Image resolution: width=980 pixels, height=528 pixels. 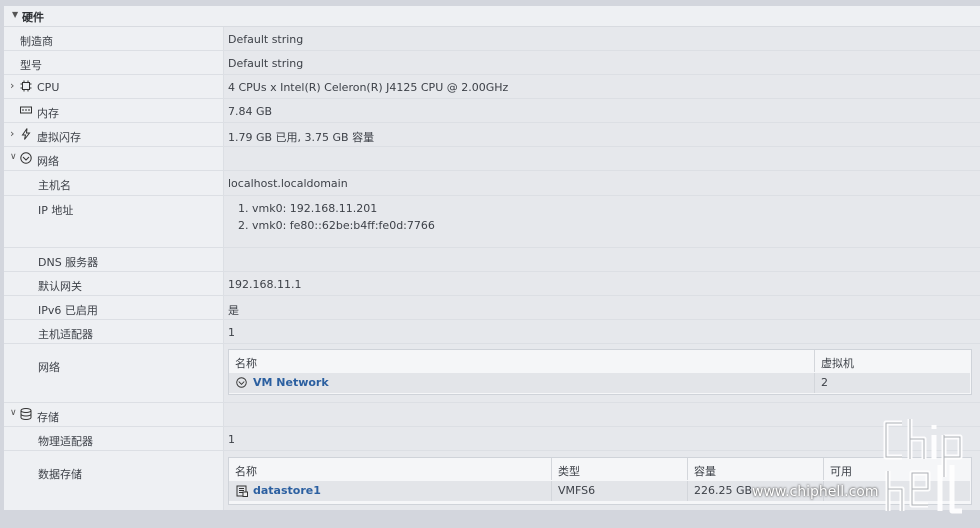 What do you see at coordinates (68, 262) in the screenshot?
I see `dns-label: DNS 服务器` at bounding box center [68, 262].